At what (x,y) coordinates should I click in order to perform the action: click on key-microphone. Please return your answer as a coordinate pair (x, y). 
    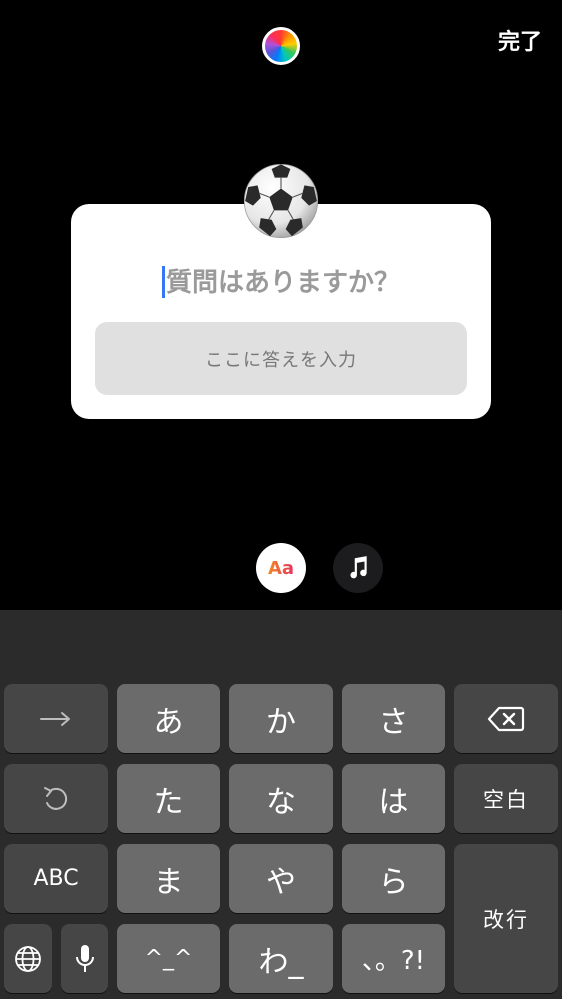
    Looking at the image, I should click on (84, 958).